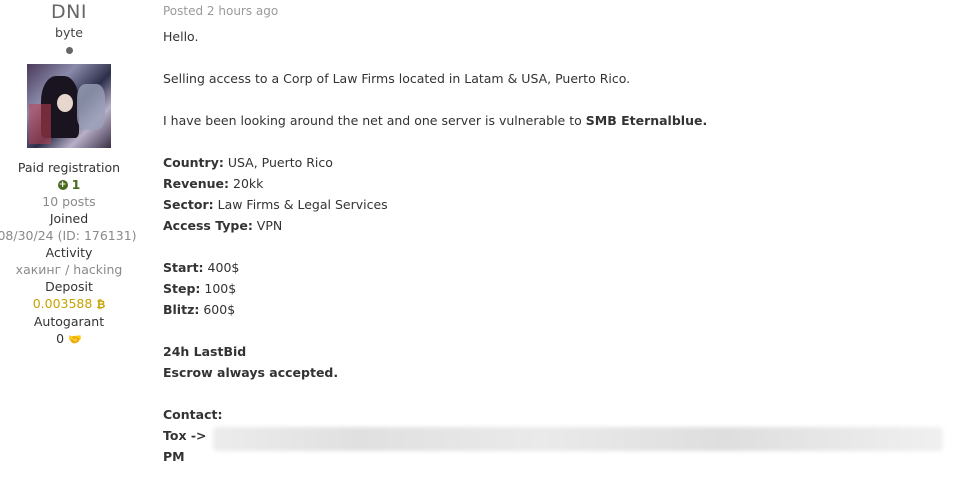 The image size is (969, 492). Describe the element at coordinates (183, 267) in the screenshot. I see `start-label: Start:` at that location.